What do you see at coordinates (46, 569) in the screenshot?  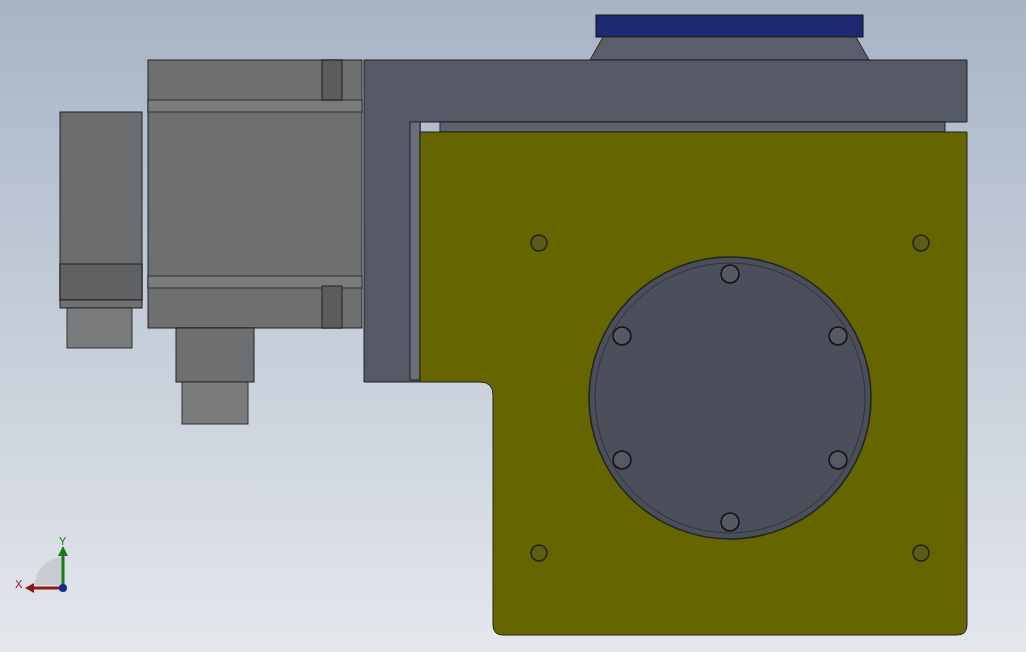 I see `axis-triad-icon` at bounding box center [46, 569].